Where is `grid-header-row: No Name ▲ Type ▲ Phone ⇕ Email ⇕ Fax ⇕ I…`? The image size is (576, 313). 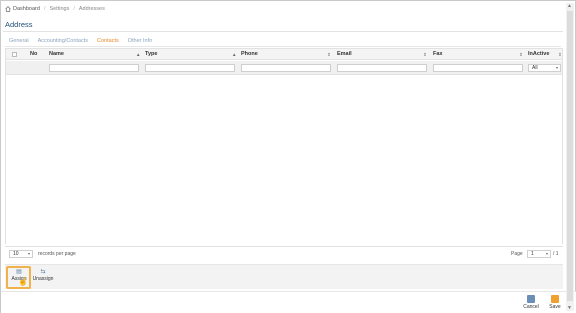
grid-header-row: No Name ▲ Type ▲ Phone ⇕ Email ⇕ Fax ⇕ I… is located at coordinates (284, 54).